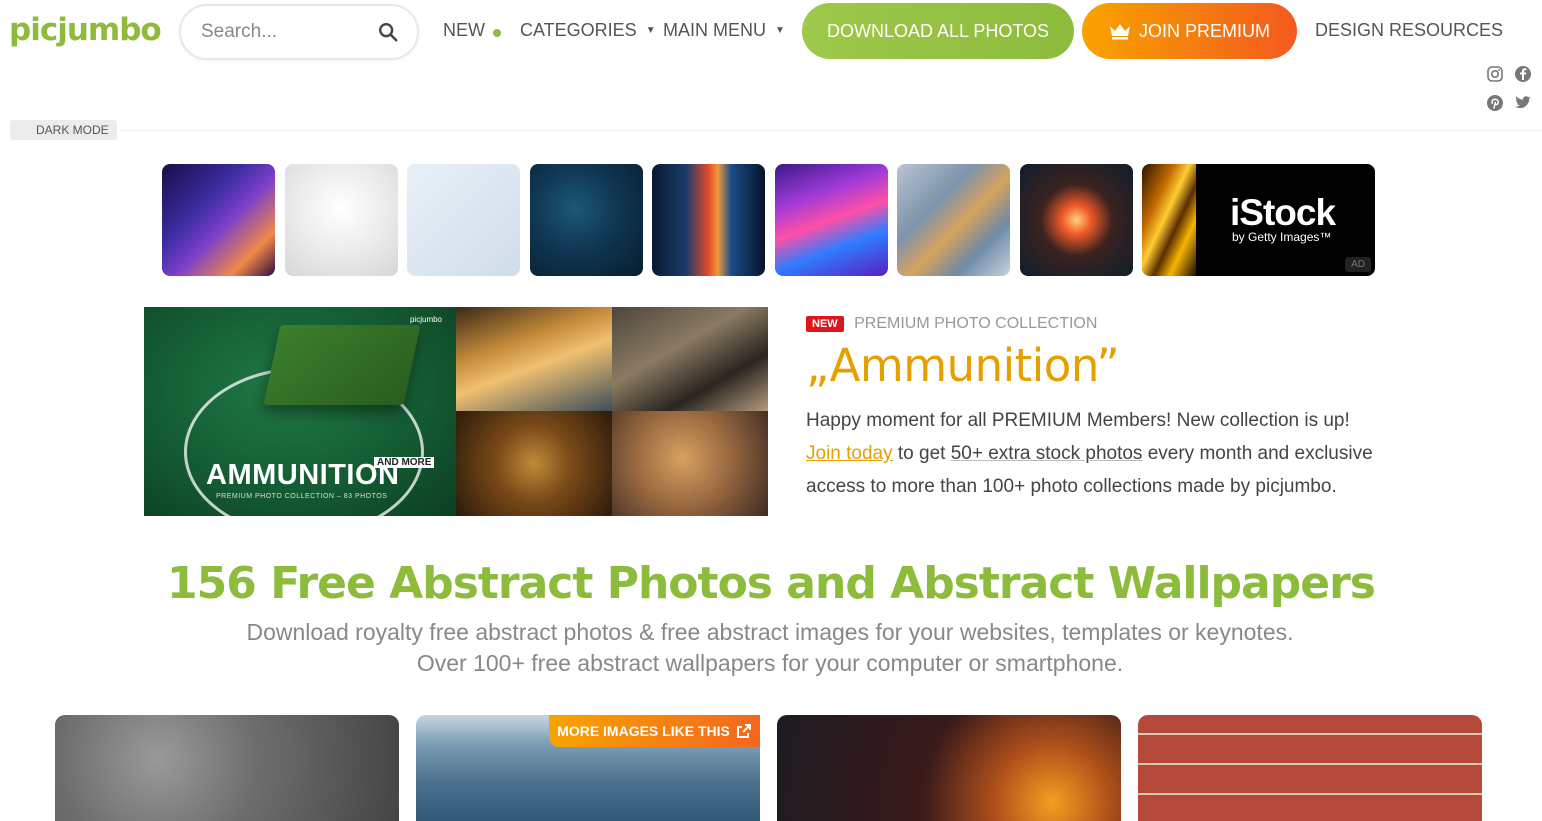 The width and height of the screenshot is (1542, 821). What do you see at coordinates (1119, 32) in the screenshot?
I see `crown-icon` at bounding box center [1119, 32].